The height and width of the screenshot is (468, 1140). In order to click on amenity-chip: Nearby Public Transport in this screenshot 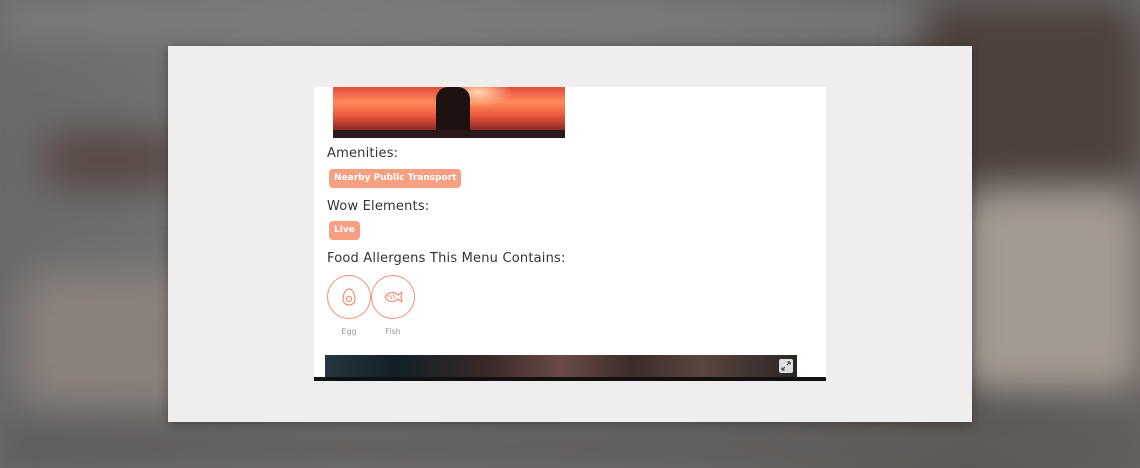, I will do `click(395, 178)`.